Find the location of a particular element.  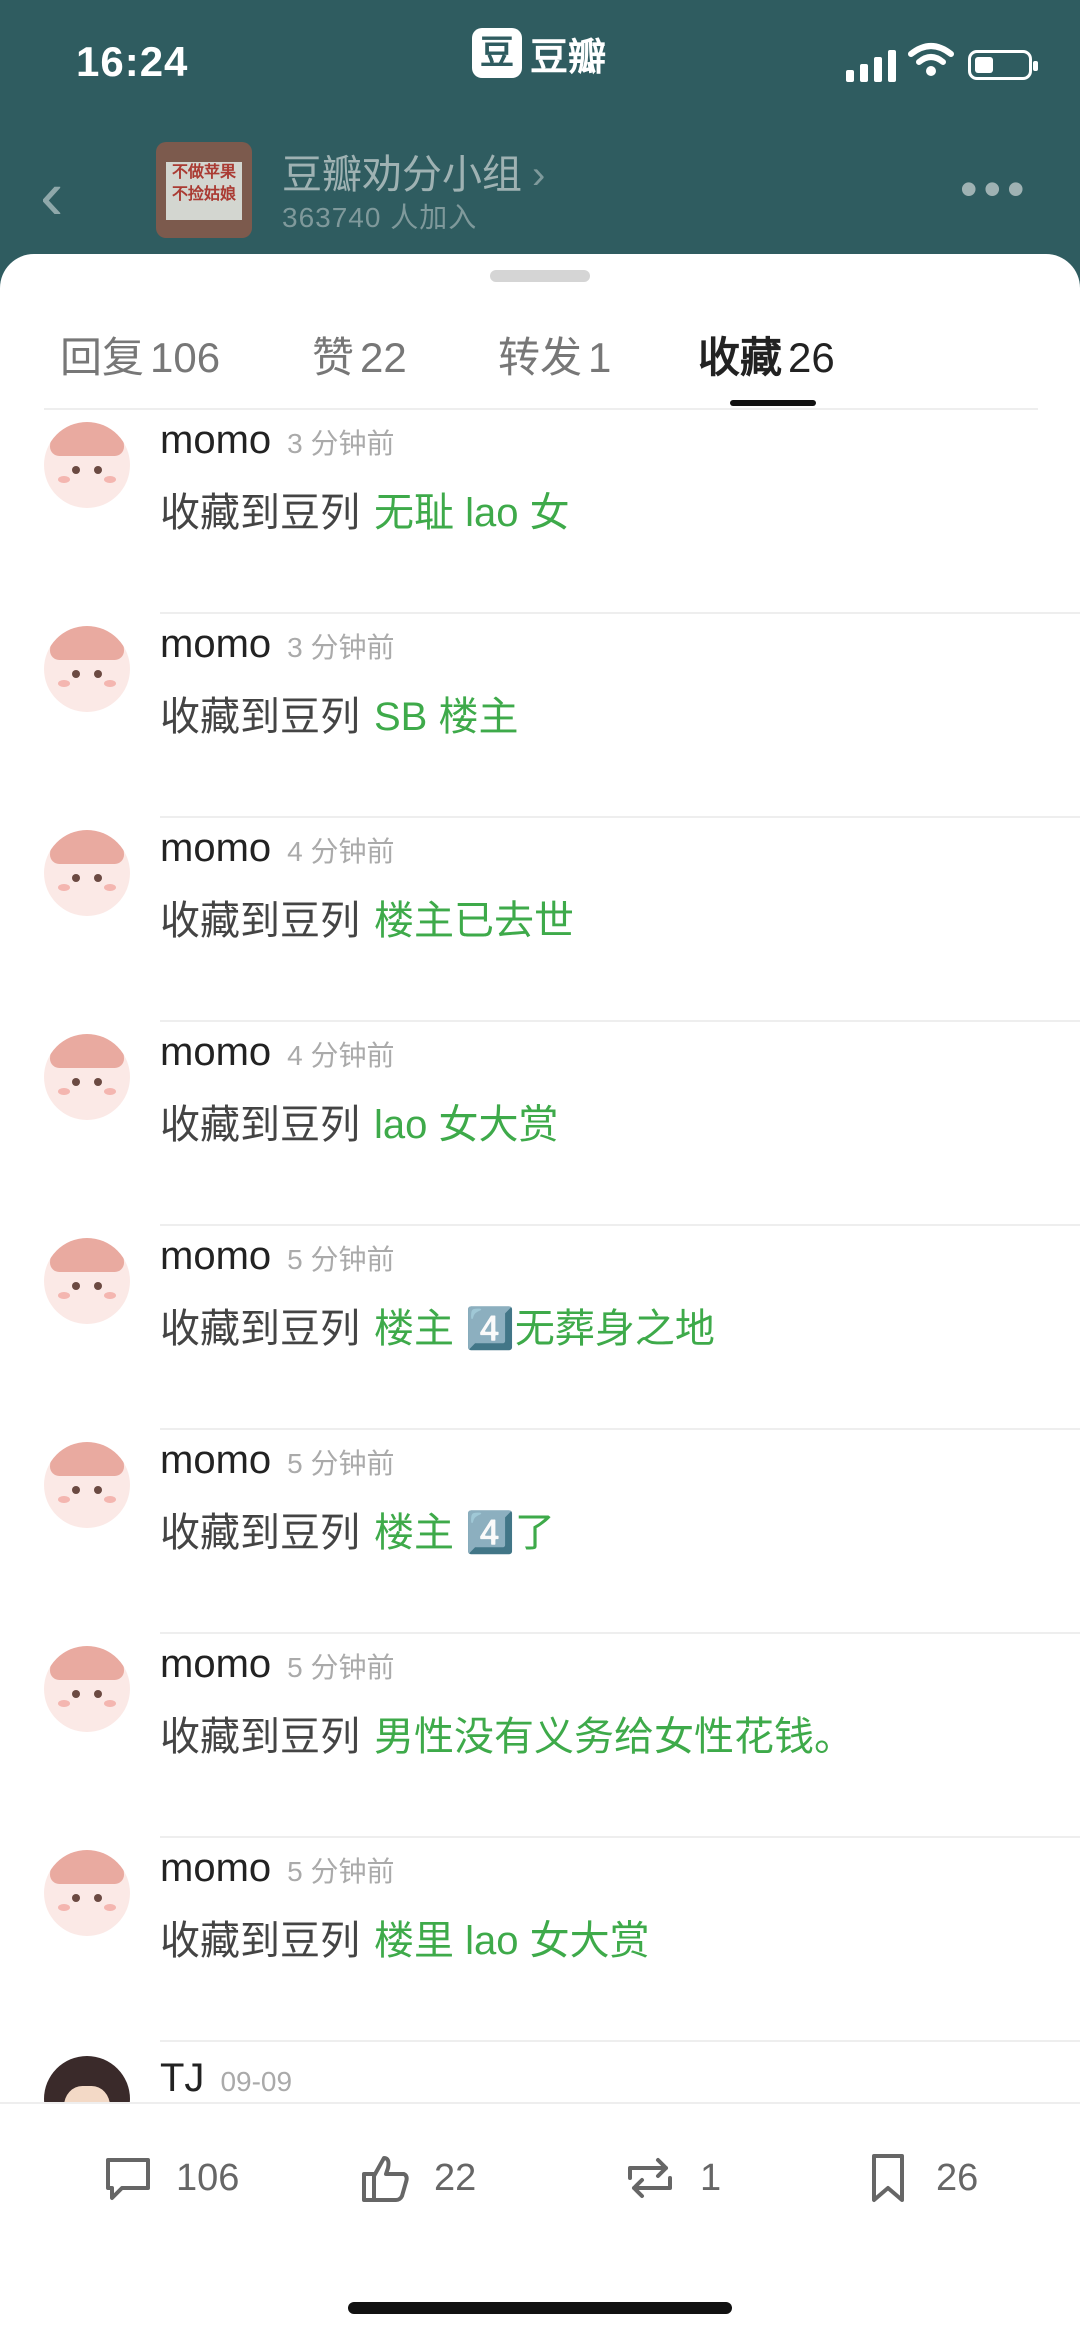

clock: 16:24 is located at coordinates (132, 61).